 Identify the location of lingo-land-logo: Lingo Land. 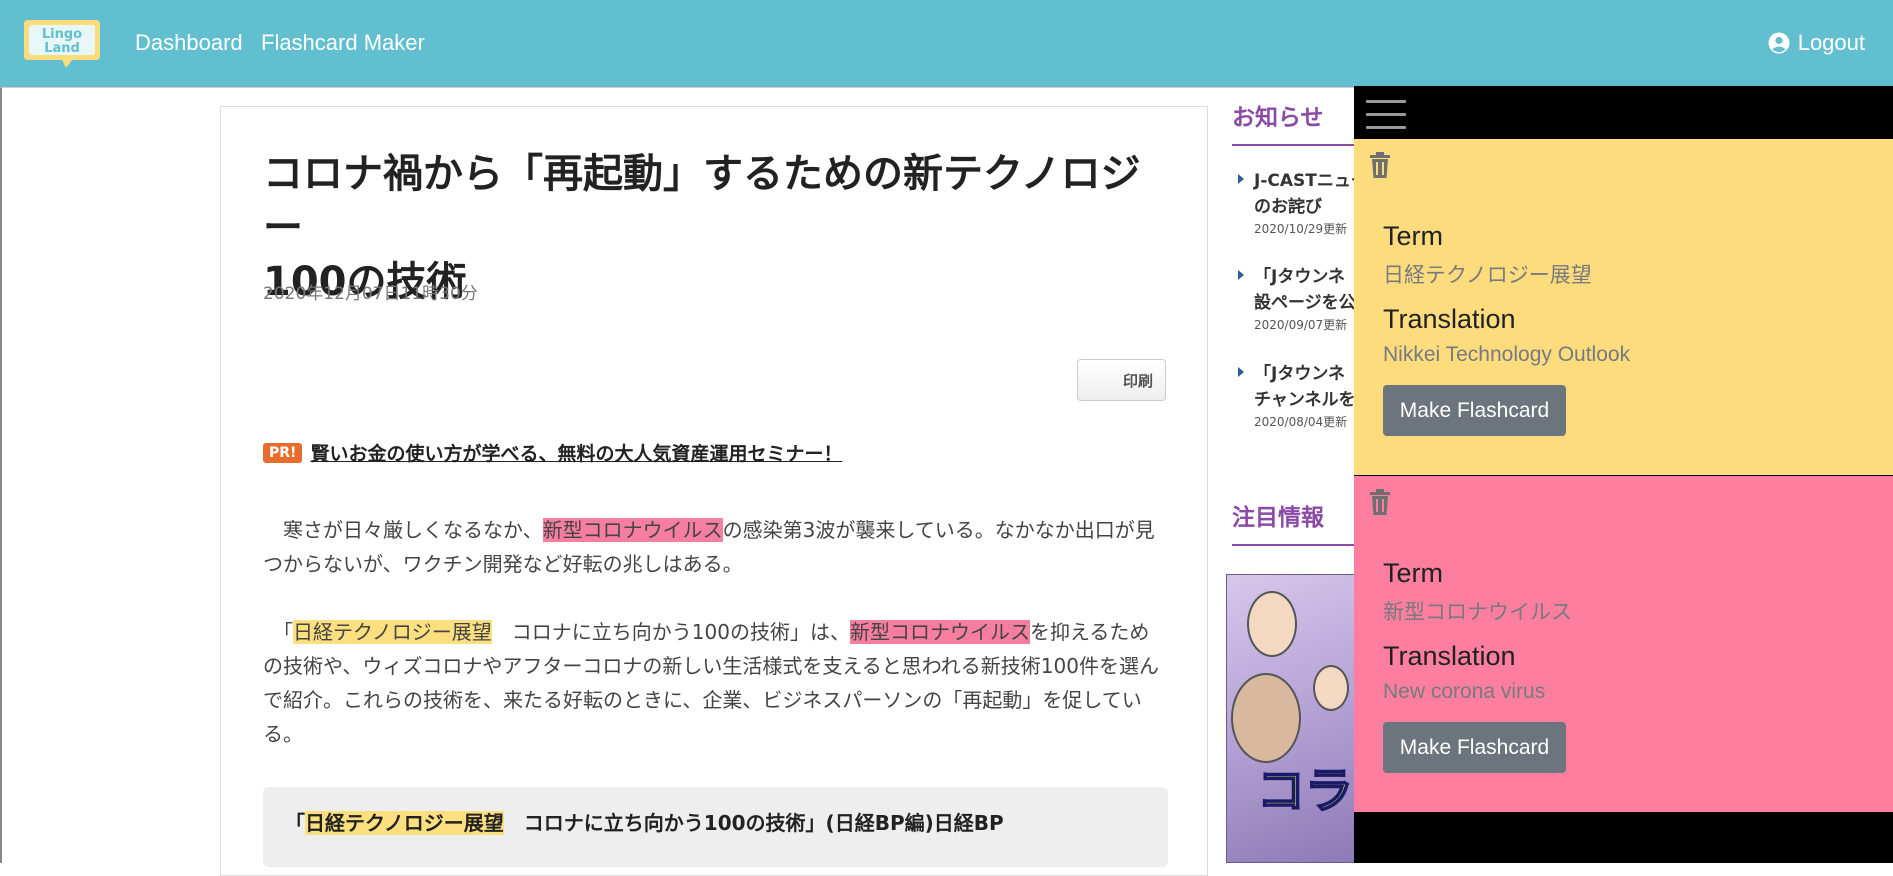
(62, 43).